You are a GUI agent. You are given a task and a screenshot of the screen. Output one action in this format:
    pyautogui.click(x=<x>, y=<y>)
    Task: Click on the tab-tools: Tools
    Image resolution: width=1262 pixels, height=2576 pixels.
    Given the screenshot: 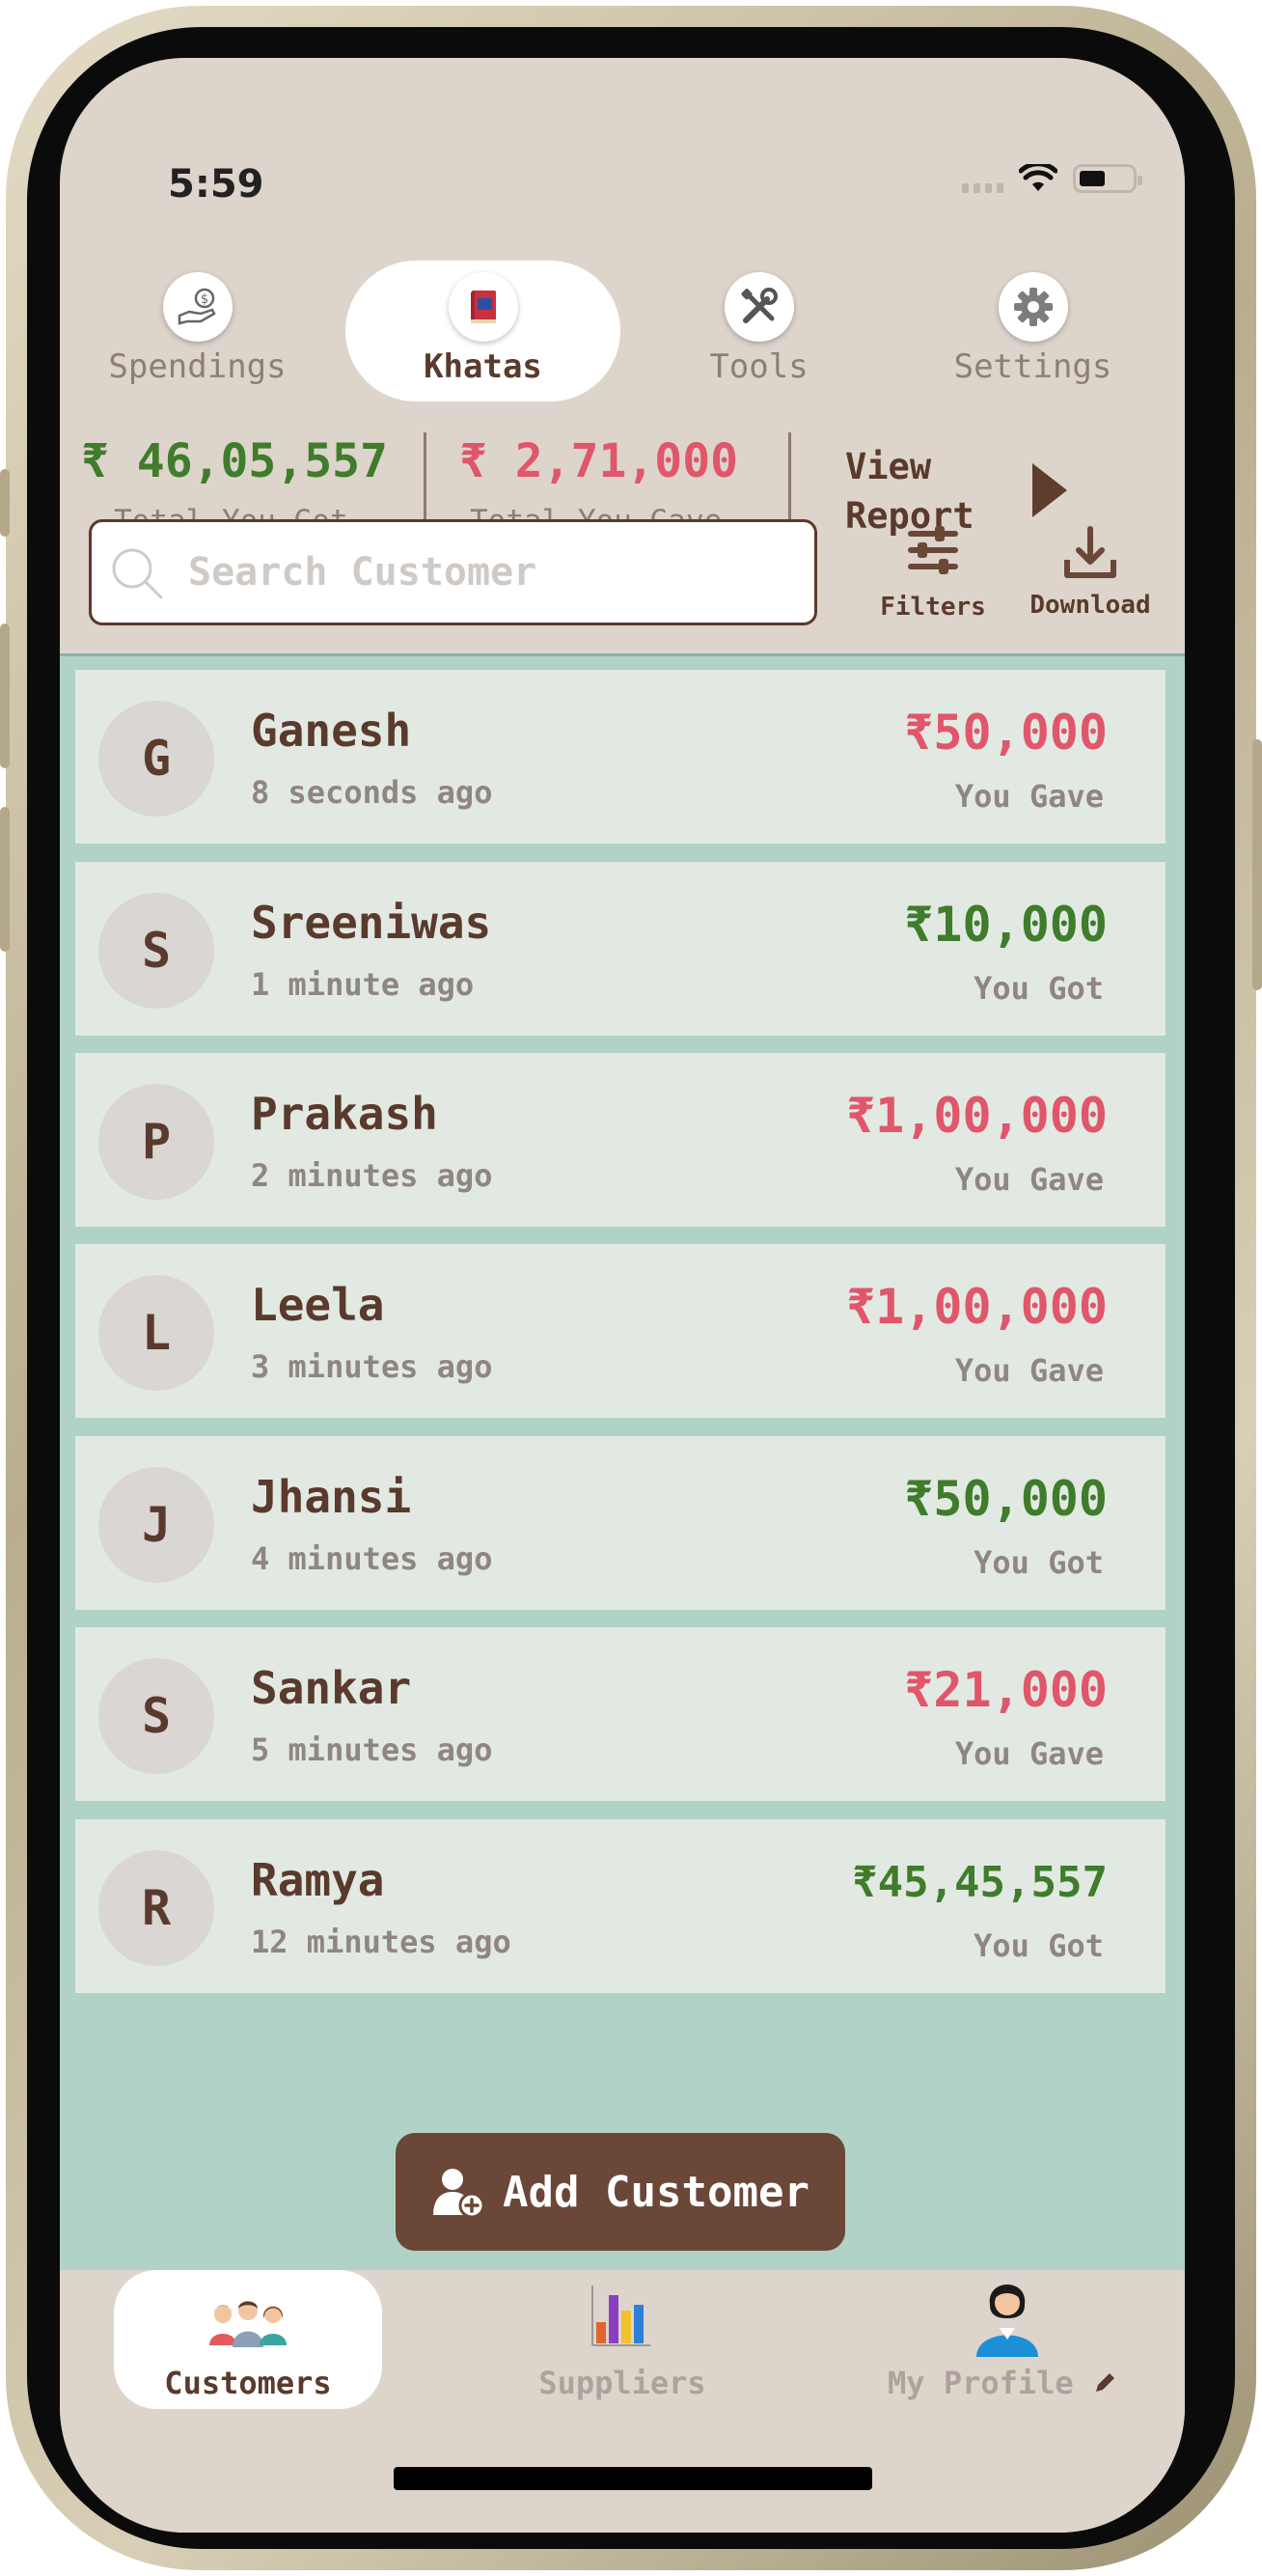 What is the action you would take?
    pyautogui.click(x=758, y=331)
    